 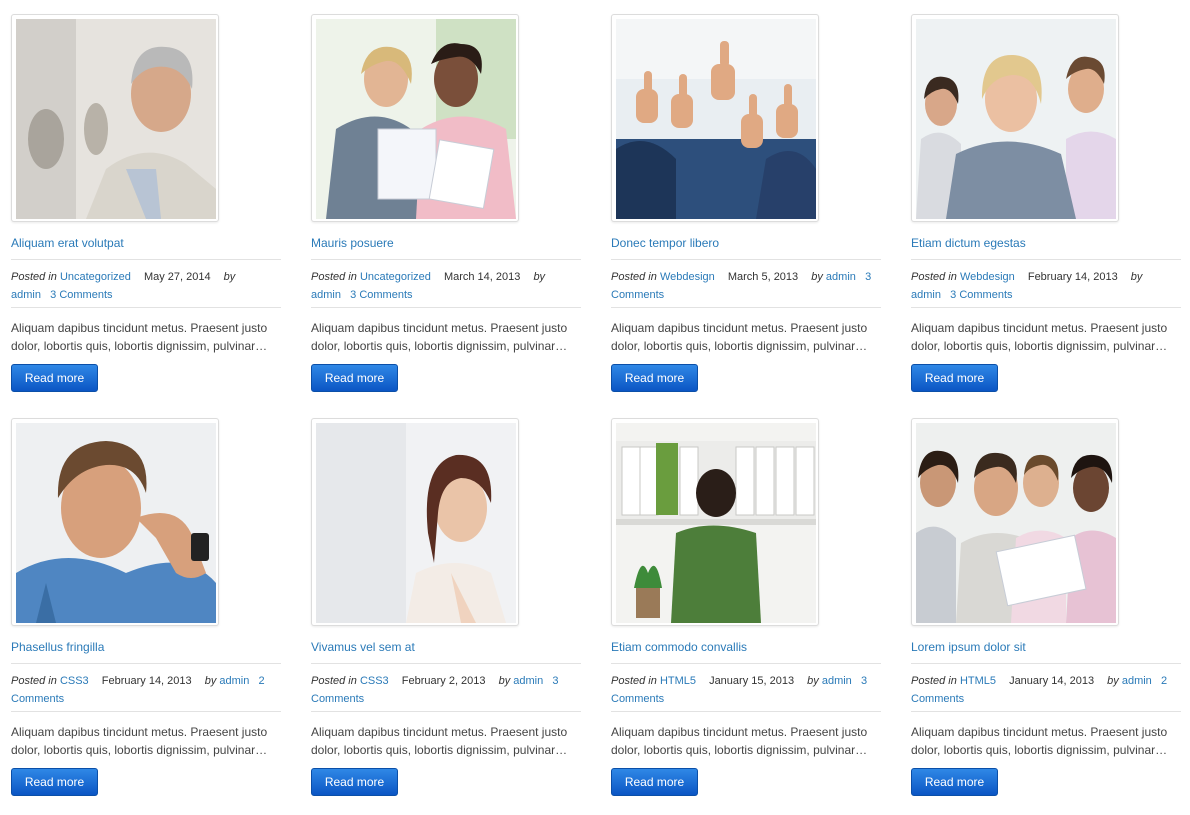 I want to click on thumbs-up-team-image, so click(x=716, y=119).